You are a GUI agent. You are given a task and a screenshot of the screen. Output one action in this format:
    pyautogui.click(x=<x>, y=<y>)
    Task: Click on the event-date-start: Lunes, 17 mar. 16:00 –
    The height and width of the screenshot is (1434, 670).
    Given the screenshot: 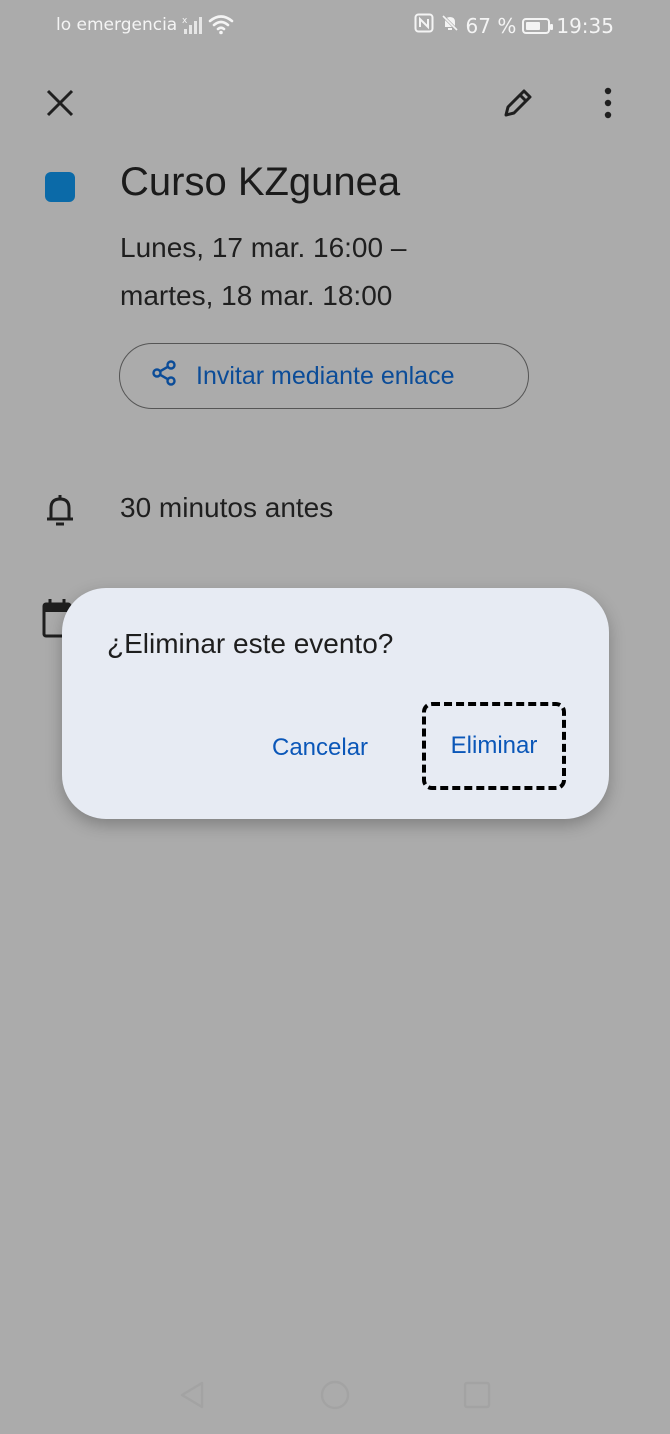 What is the action you would take?
    pyautogui.click(x=263, y=247)
    